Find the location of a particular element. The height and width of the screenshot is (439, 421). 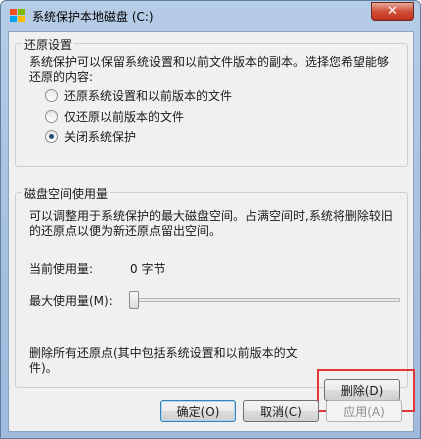

radio-turn-off-protection: 关闭系统保护 is located at coordinates (90, 136).